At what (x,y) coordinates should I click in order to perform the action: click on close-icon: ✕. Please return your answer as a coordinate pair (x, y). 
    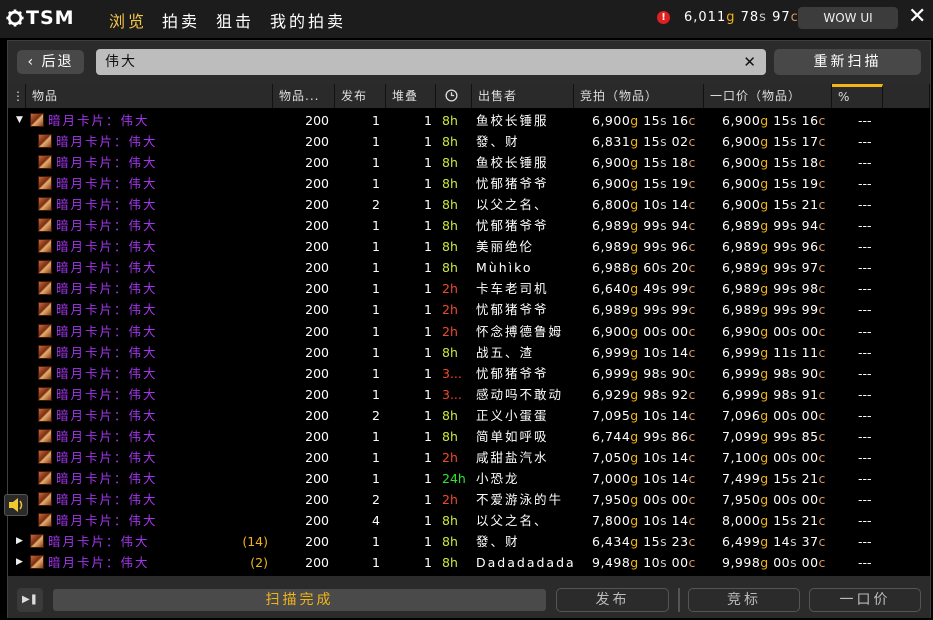
    Looking at the image, I should click on (917, 17).